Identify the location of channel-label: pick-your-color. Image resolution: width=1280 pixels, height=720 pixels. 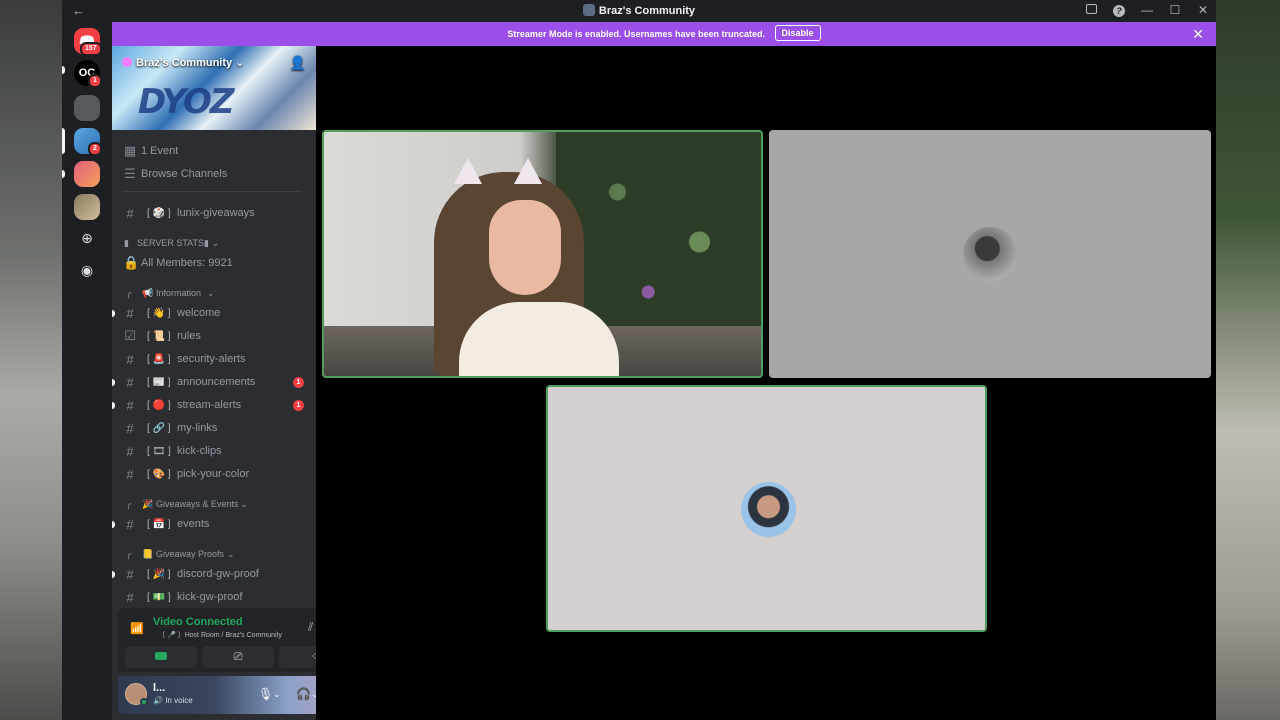
(213, 474).